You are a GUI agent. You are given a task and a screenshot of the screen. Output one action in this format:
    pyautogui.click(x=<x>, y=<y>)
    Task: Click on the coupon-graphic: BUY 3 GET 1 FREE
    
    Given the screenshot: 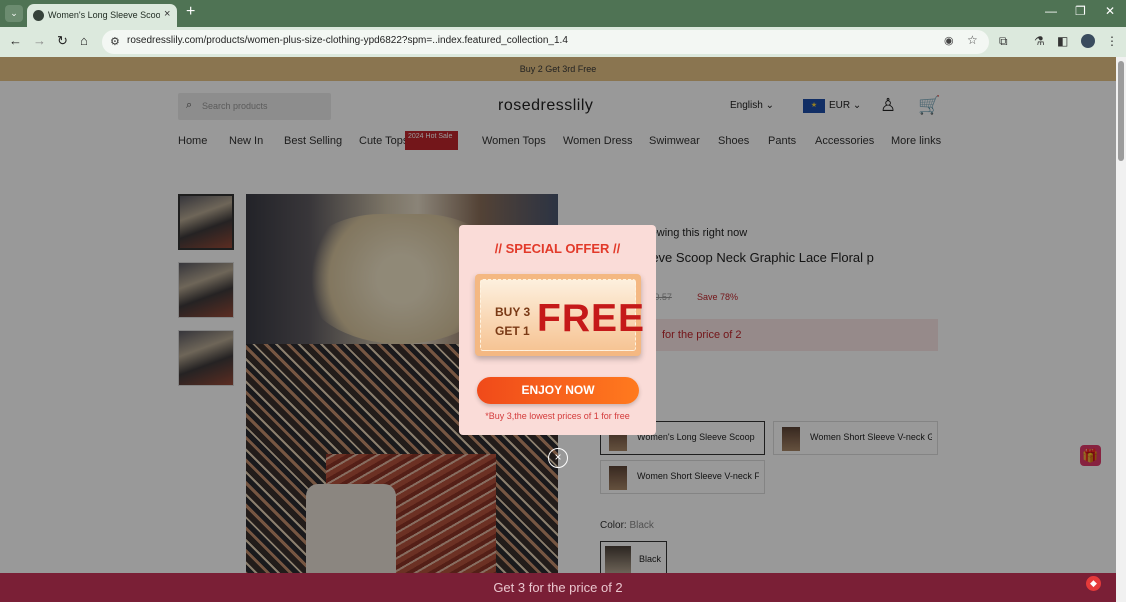 What is the action you would take?
    pyautogui.click(x=559, y=315)
    